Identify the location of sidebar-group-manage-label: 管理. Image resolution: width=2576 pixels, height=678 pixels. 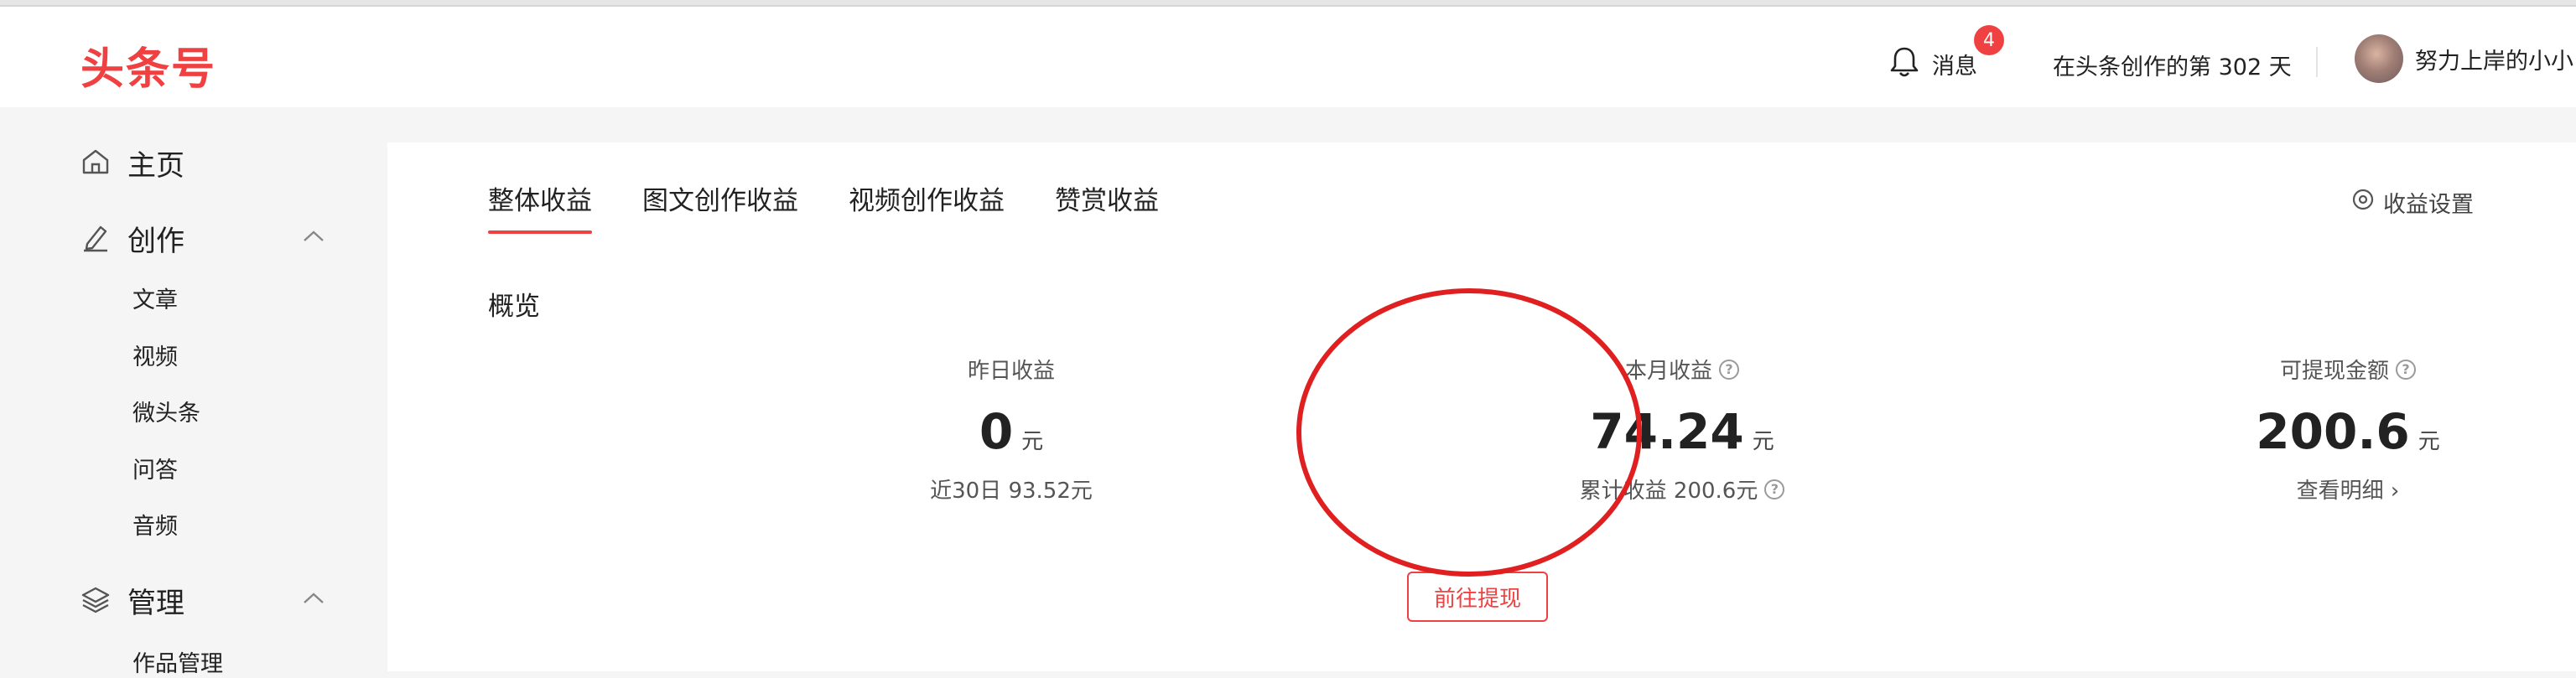
(155, 603).